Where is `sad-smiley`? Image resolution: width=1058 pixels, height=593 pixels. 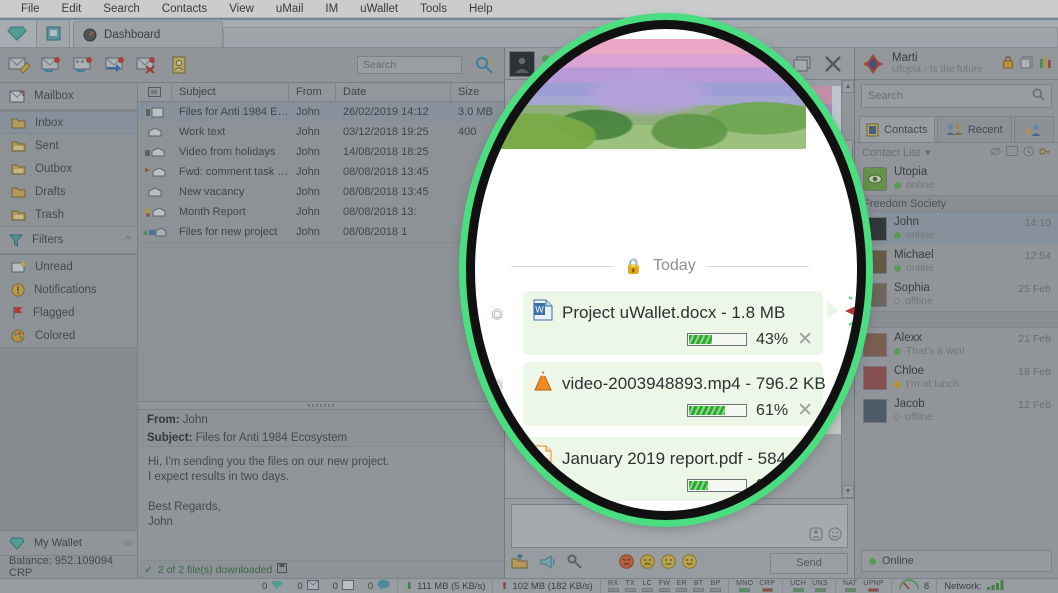
sad-smiley is located at coordinates (647, 563).